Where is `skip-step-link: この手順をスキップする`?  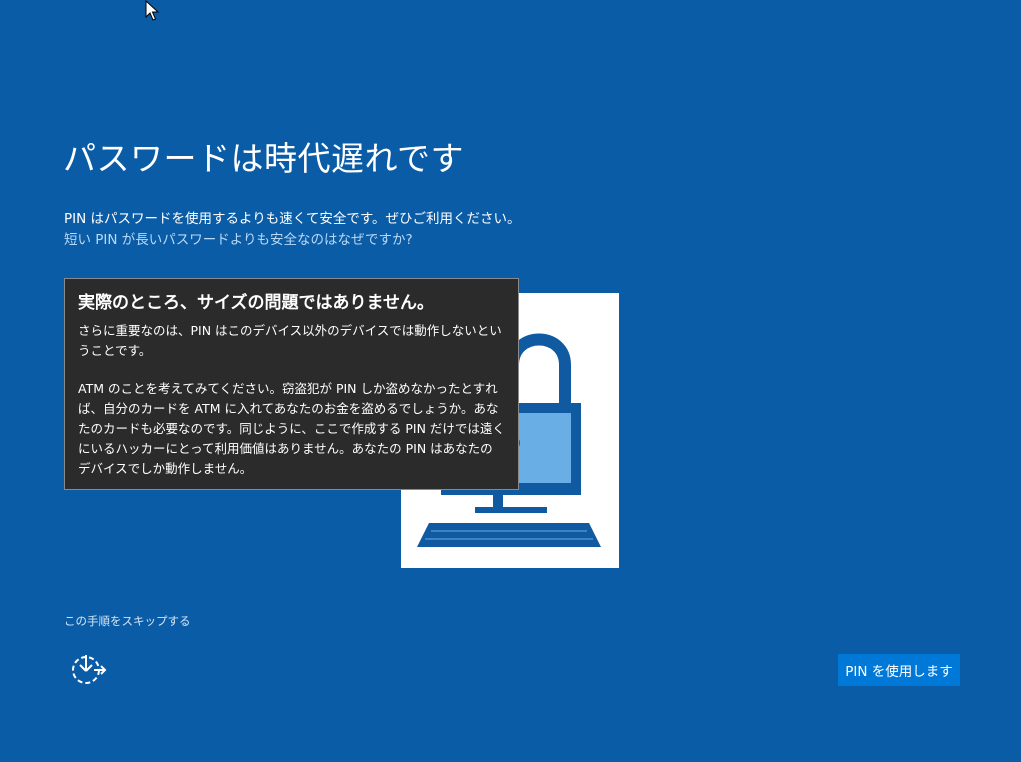 skip-step-link: この手順をスキップする is located at coordinates (127, 621).